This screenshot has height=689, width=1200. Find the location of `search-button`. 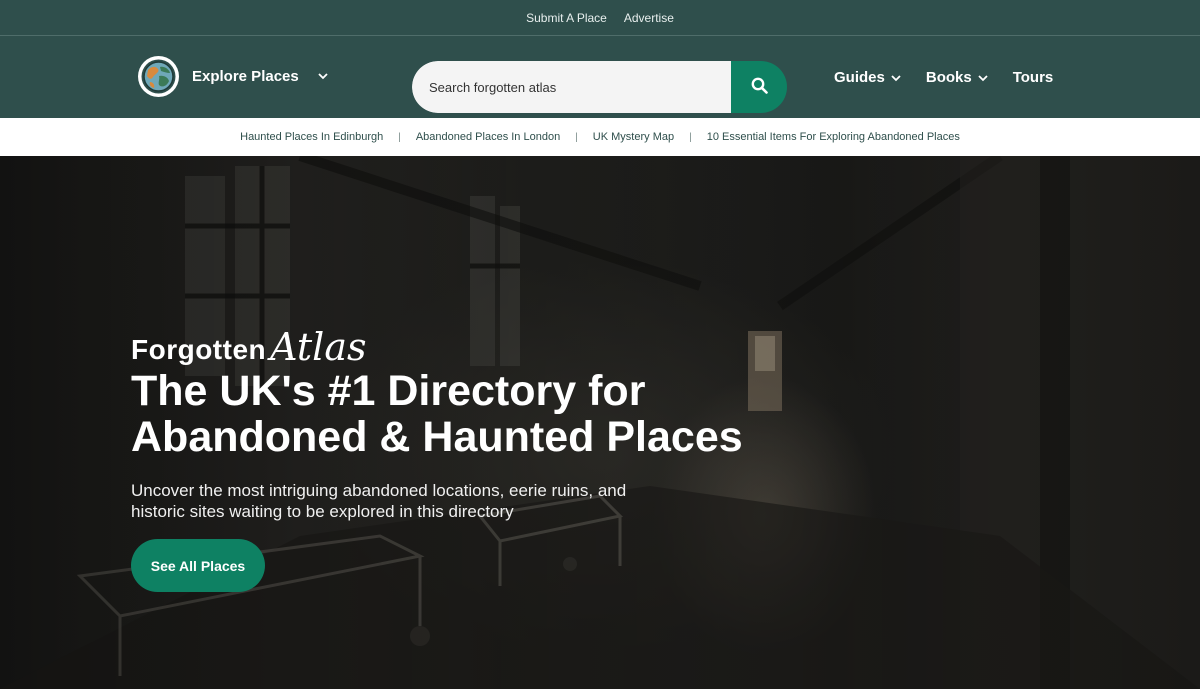

search-button is located at coordinates (759, 87).